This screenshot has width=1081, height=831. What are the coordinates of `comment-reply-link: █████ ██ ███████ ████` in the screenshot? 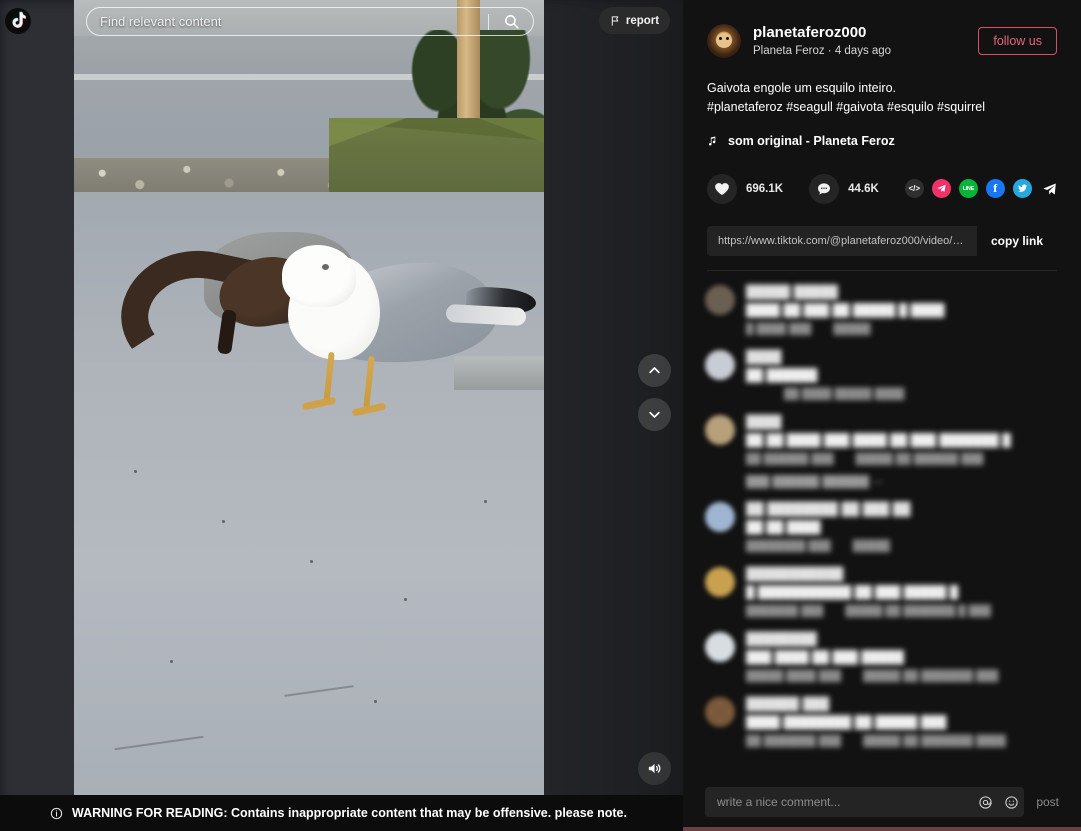 It's located at (934, 741).